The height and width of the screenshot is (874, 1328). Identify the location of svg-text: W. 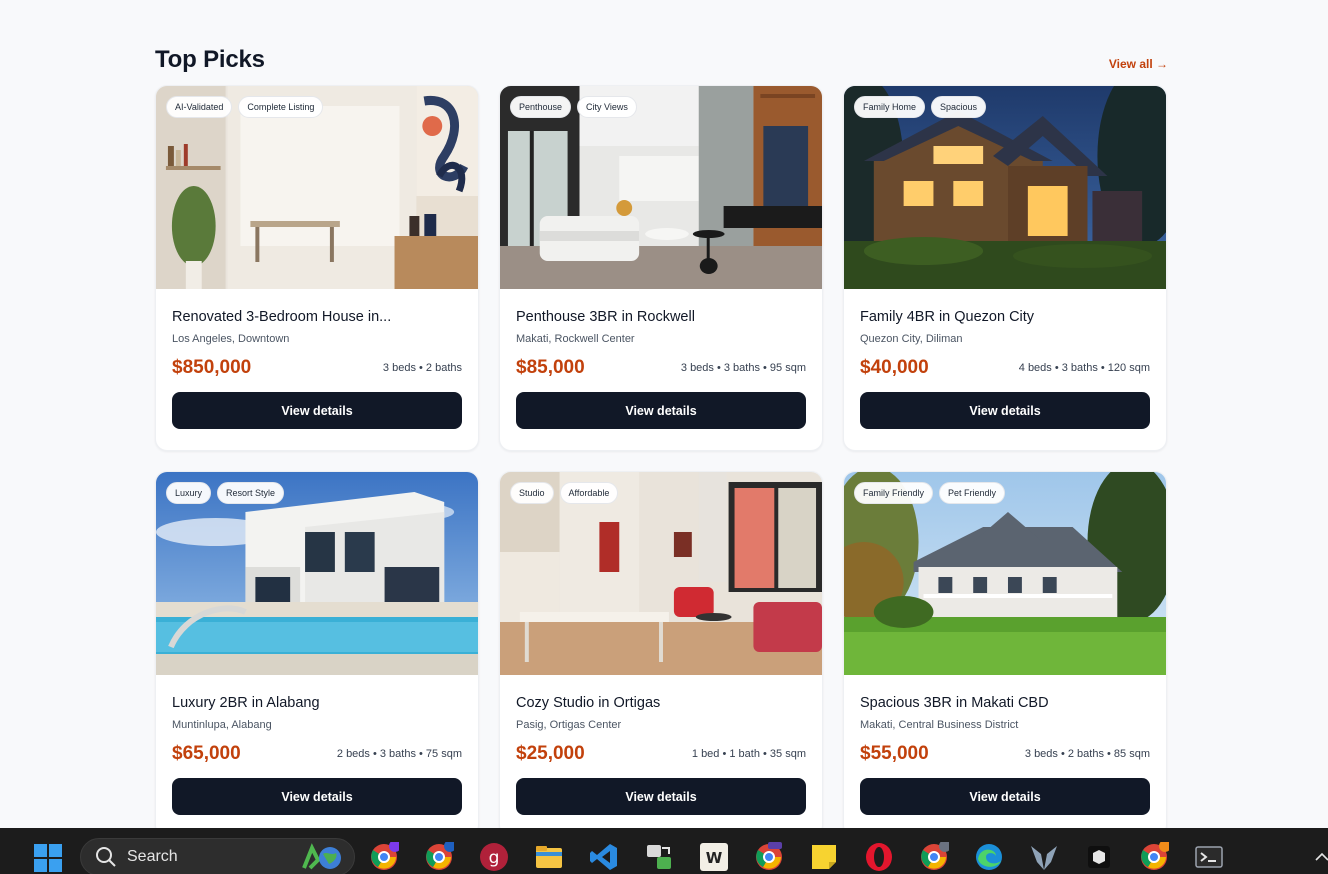
(714, 858).